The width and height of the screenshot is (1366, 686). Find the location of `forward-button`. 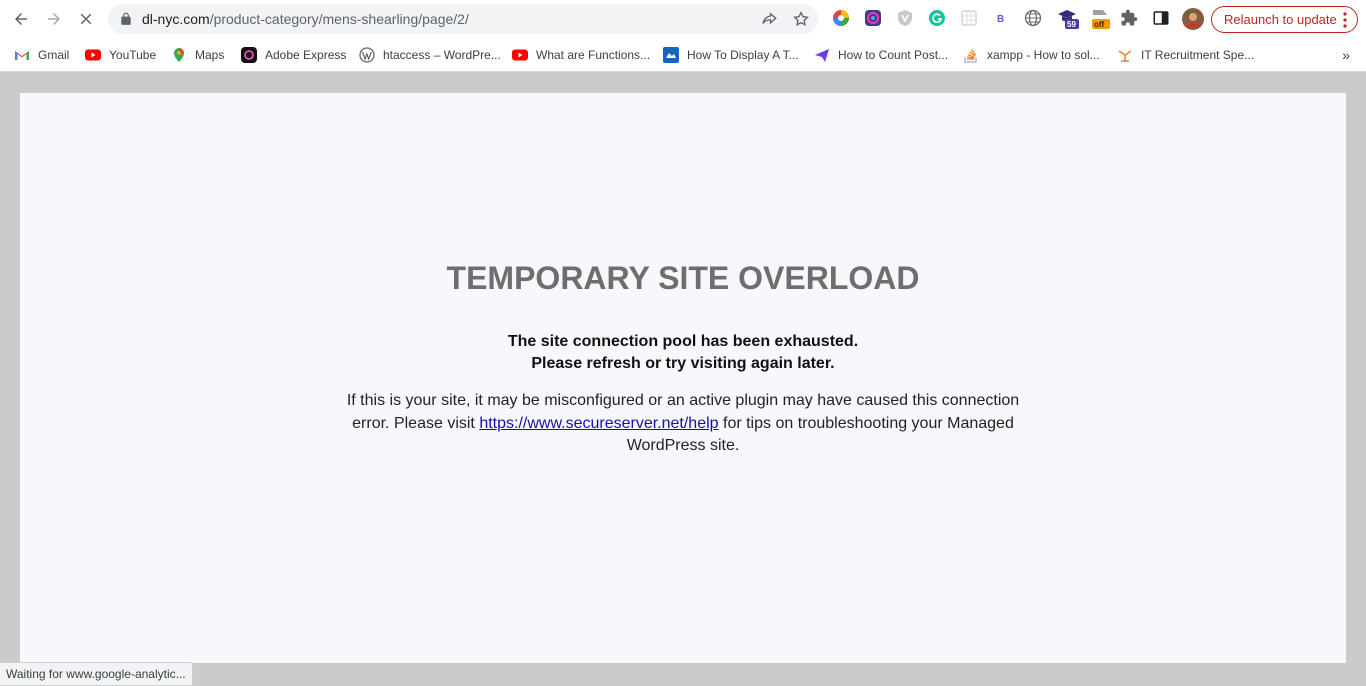

forward-button is located at coordinates (54, 19).